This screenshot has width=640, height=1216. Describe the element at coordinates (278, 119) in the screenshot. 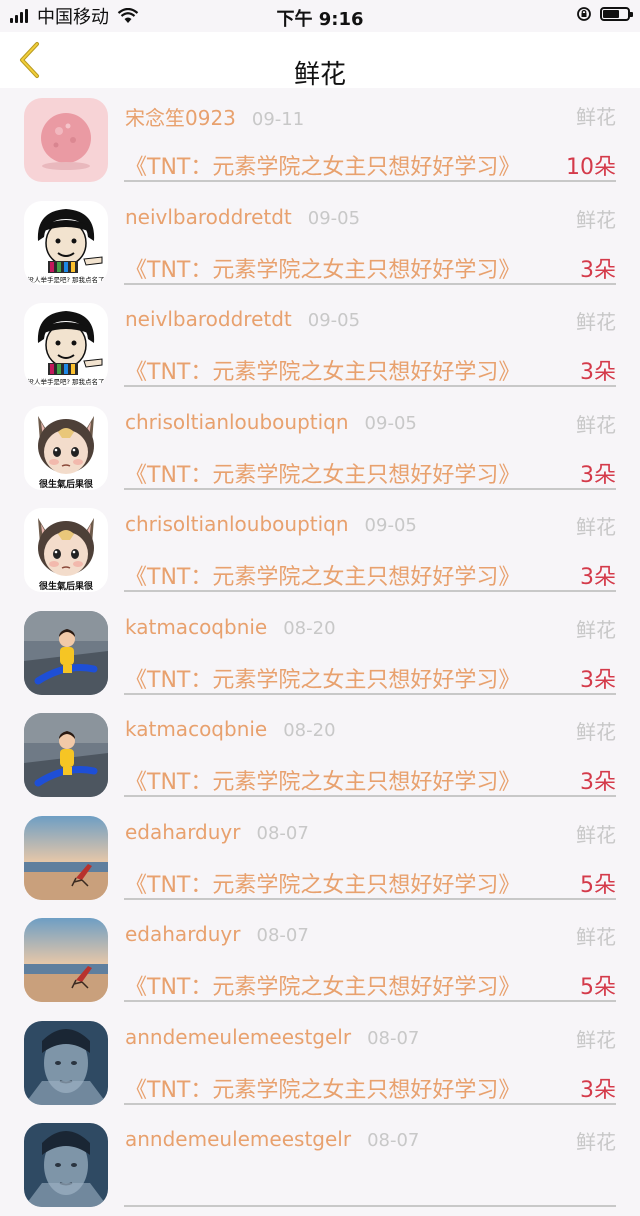

I see `record-date: 09-11` at that location.